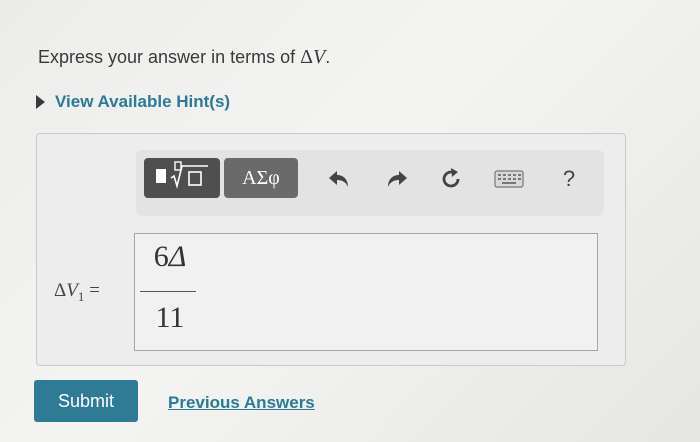 This screenshot has height=442, width=700. I want to click on help-button: ?, so click(569, 179).